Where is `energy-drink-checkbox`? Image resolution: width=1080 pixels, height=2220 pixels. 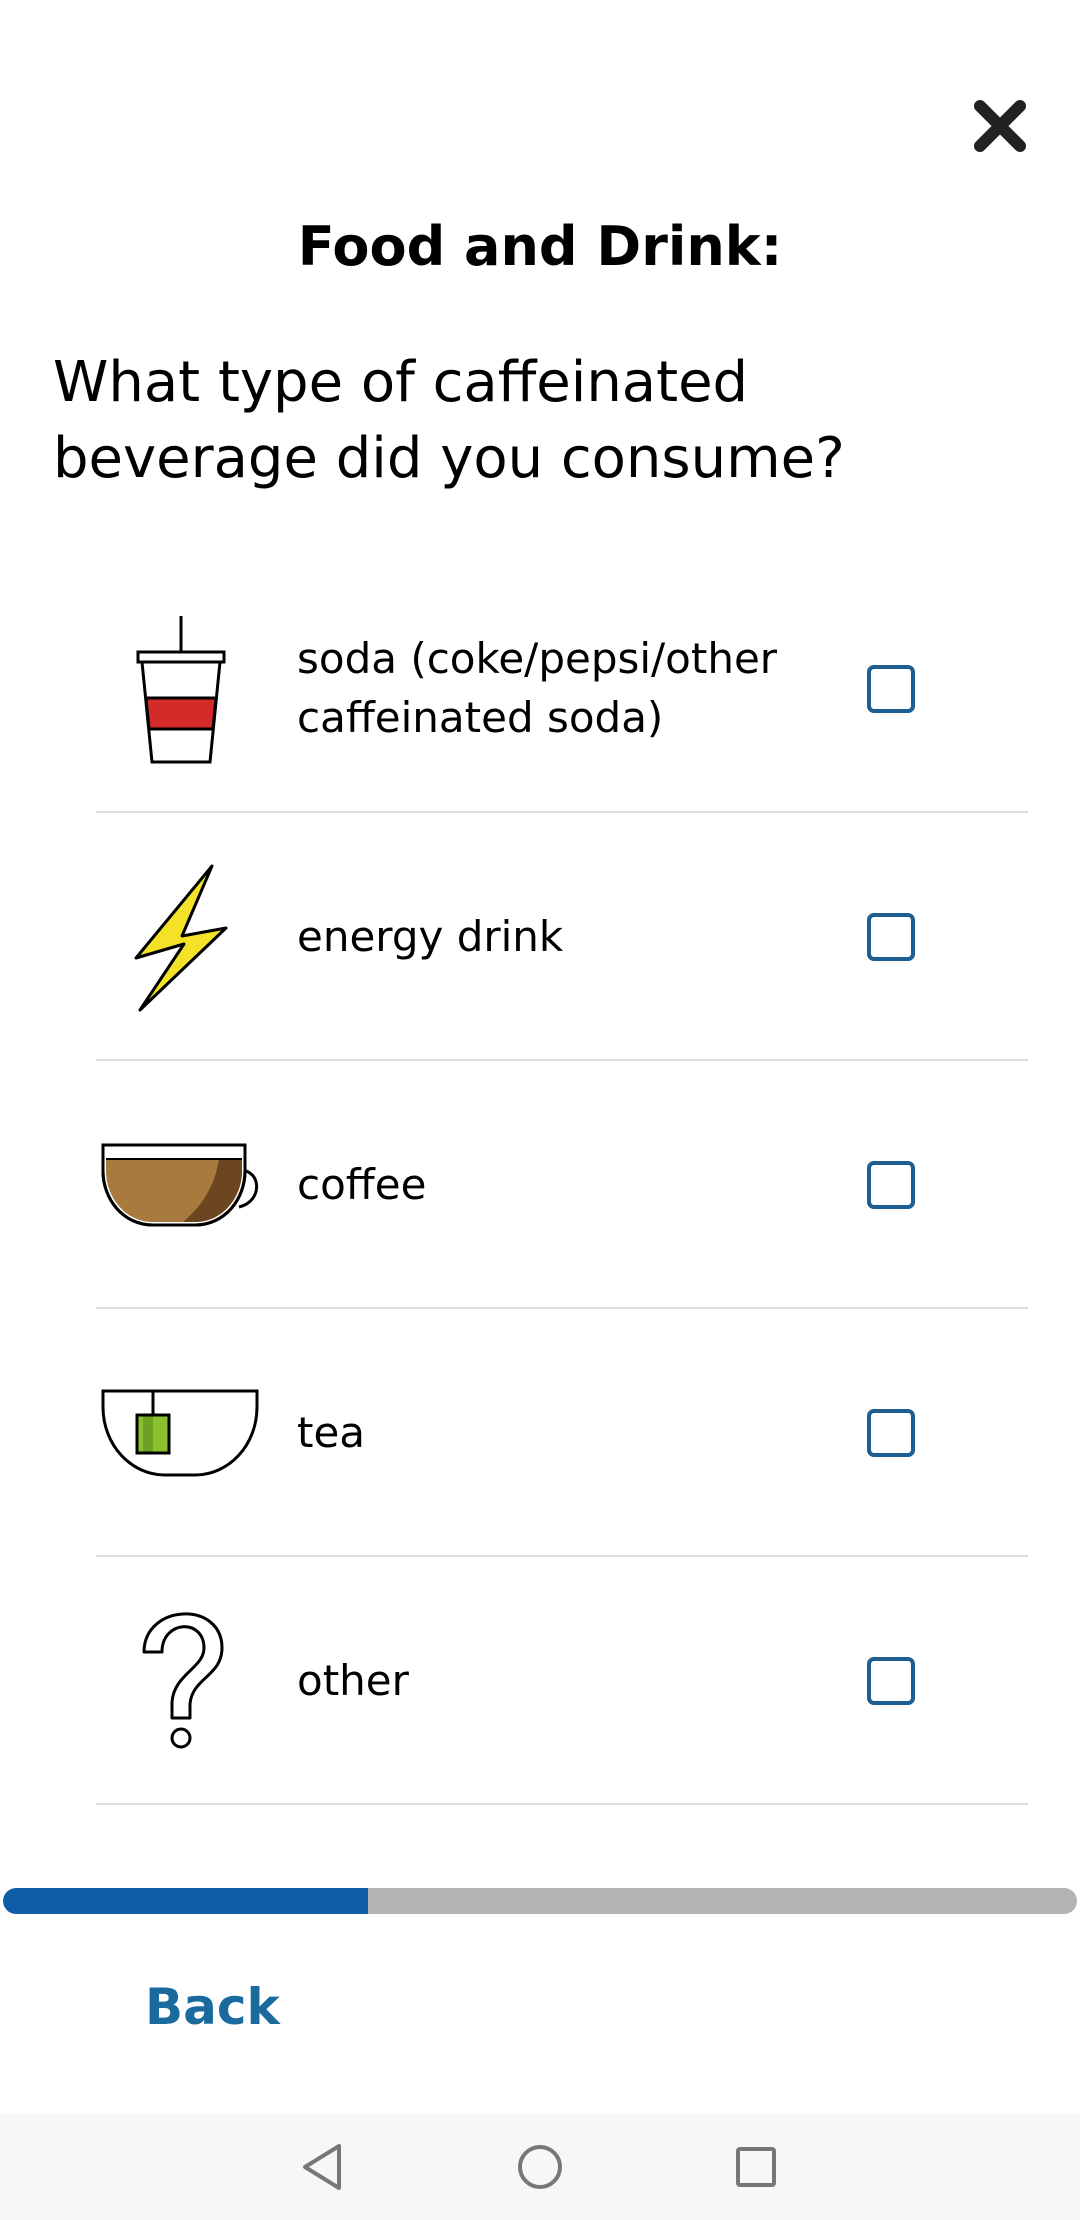 energy-drink-checkbox is located at coordinates (891, 937).